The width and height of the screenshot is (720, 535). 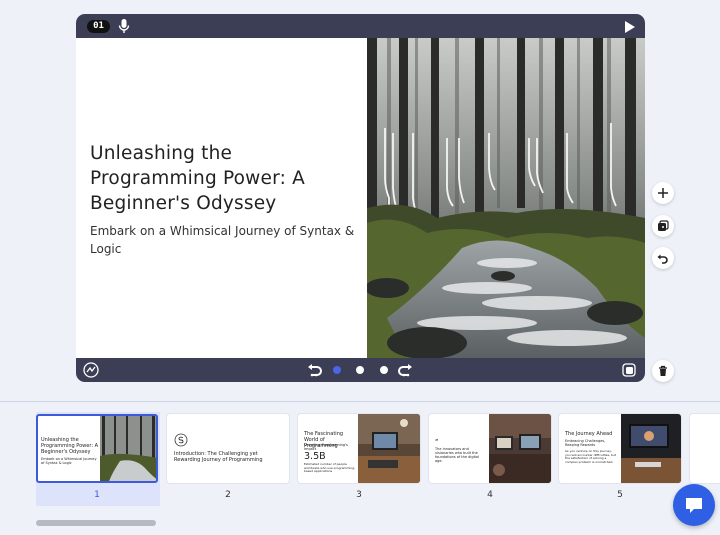 I want to click on revert-button, so click(x=663, y=258).